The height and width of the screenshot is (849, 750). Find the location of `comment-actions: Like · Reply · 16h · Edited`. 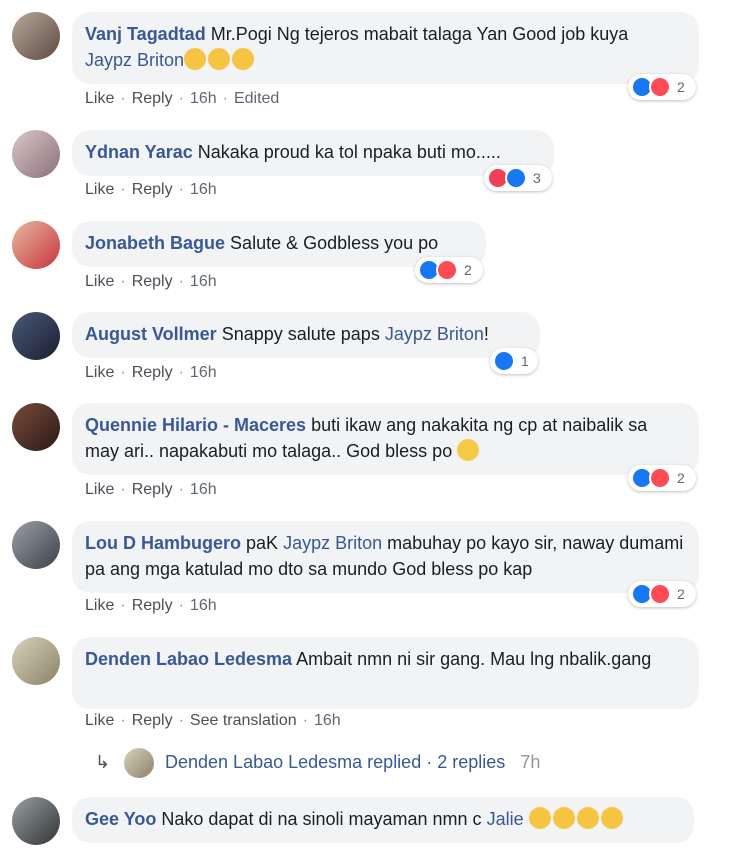

comment-actions: Like · Reply · 16h · Edited is located at coordinates (182, 98).